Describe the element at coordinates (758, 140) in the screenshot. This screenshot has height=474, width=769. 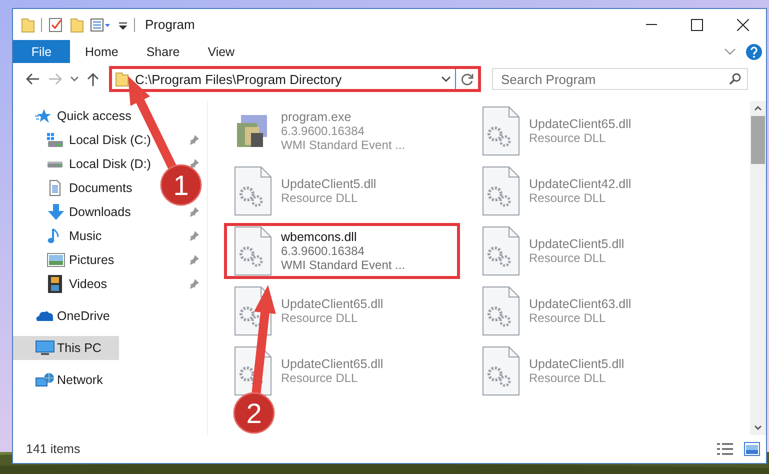
I see `scroll-thumb` at that location.